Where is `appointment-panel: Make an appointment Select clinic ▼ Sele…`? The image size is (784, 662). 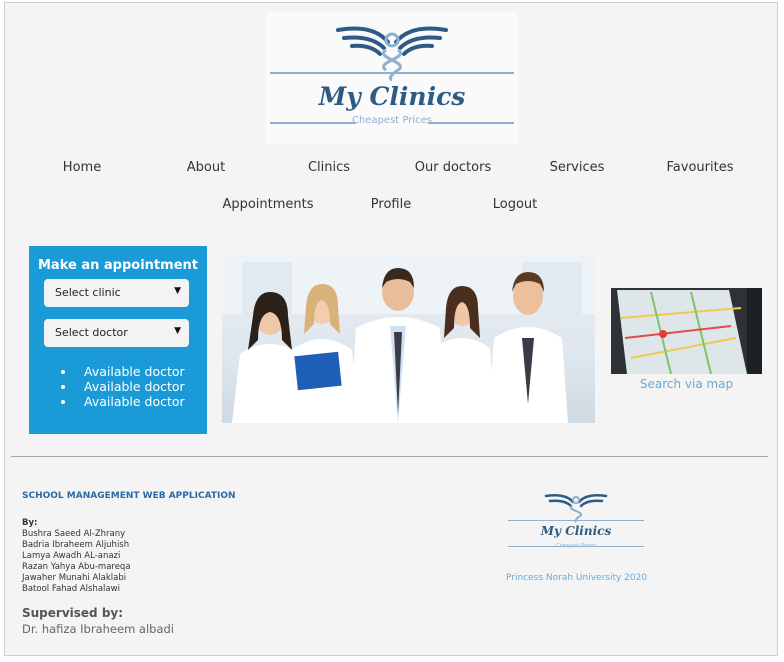
appointment-panel: Make an appointment Select clinic ▼ Sele… is located at coordinates (118, 340).